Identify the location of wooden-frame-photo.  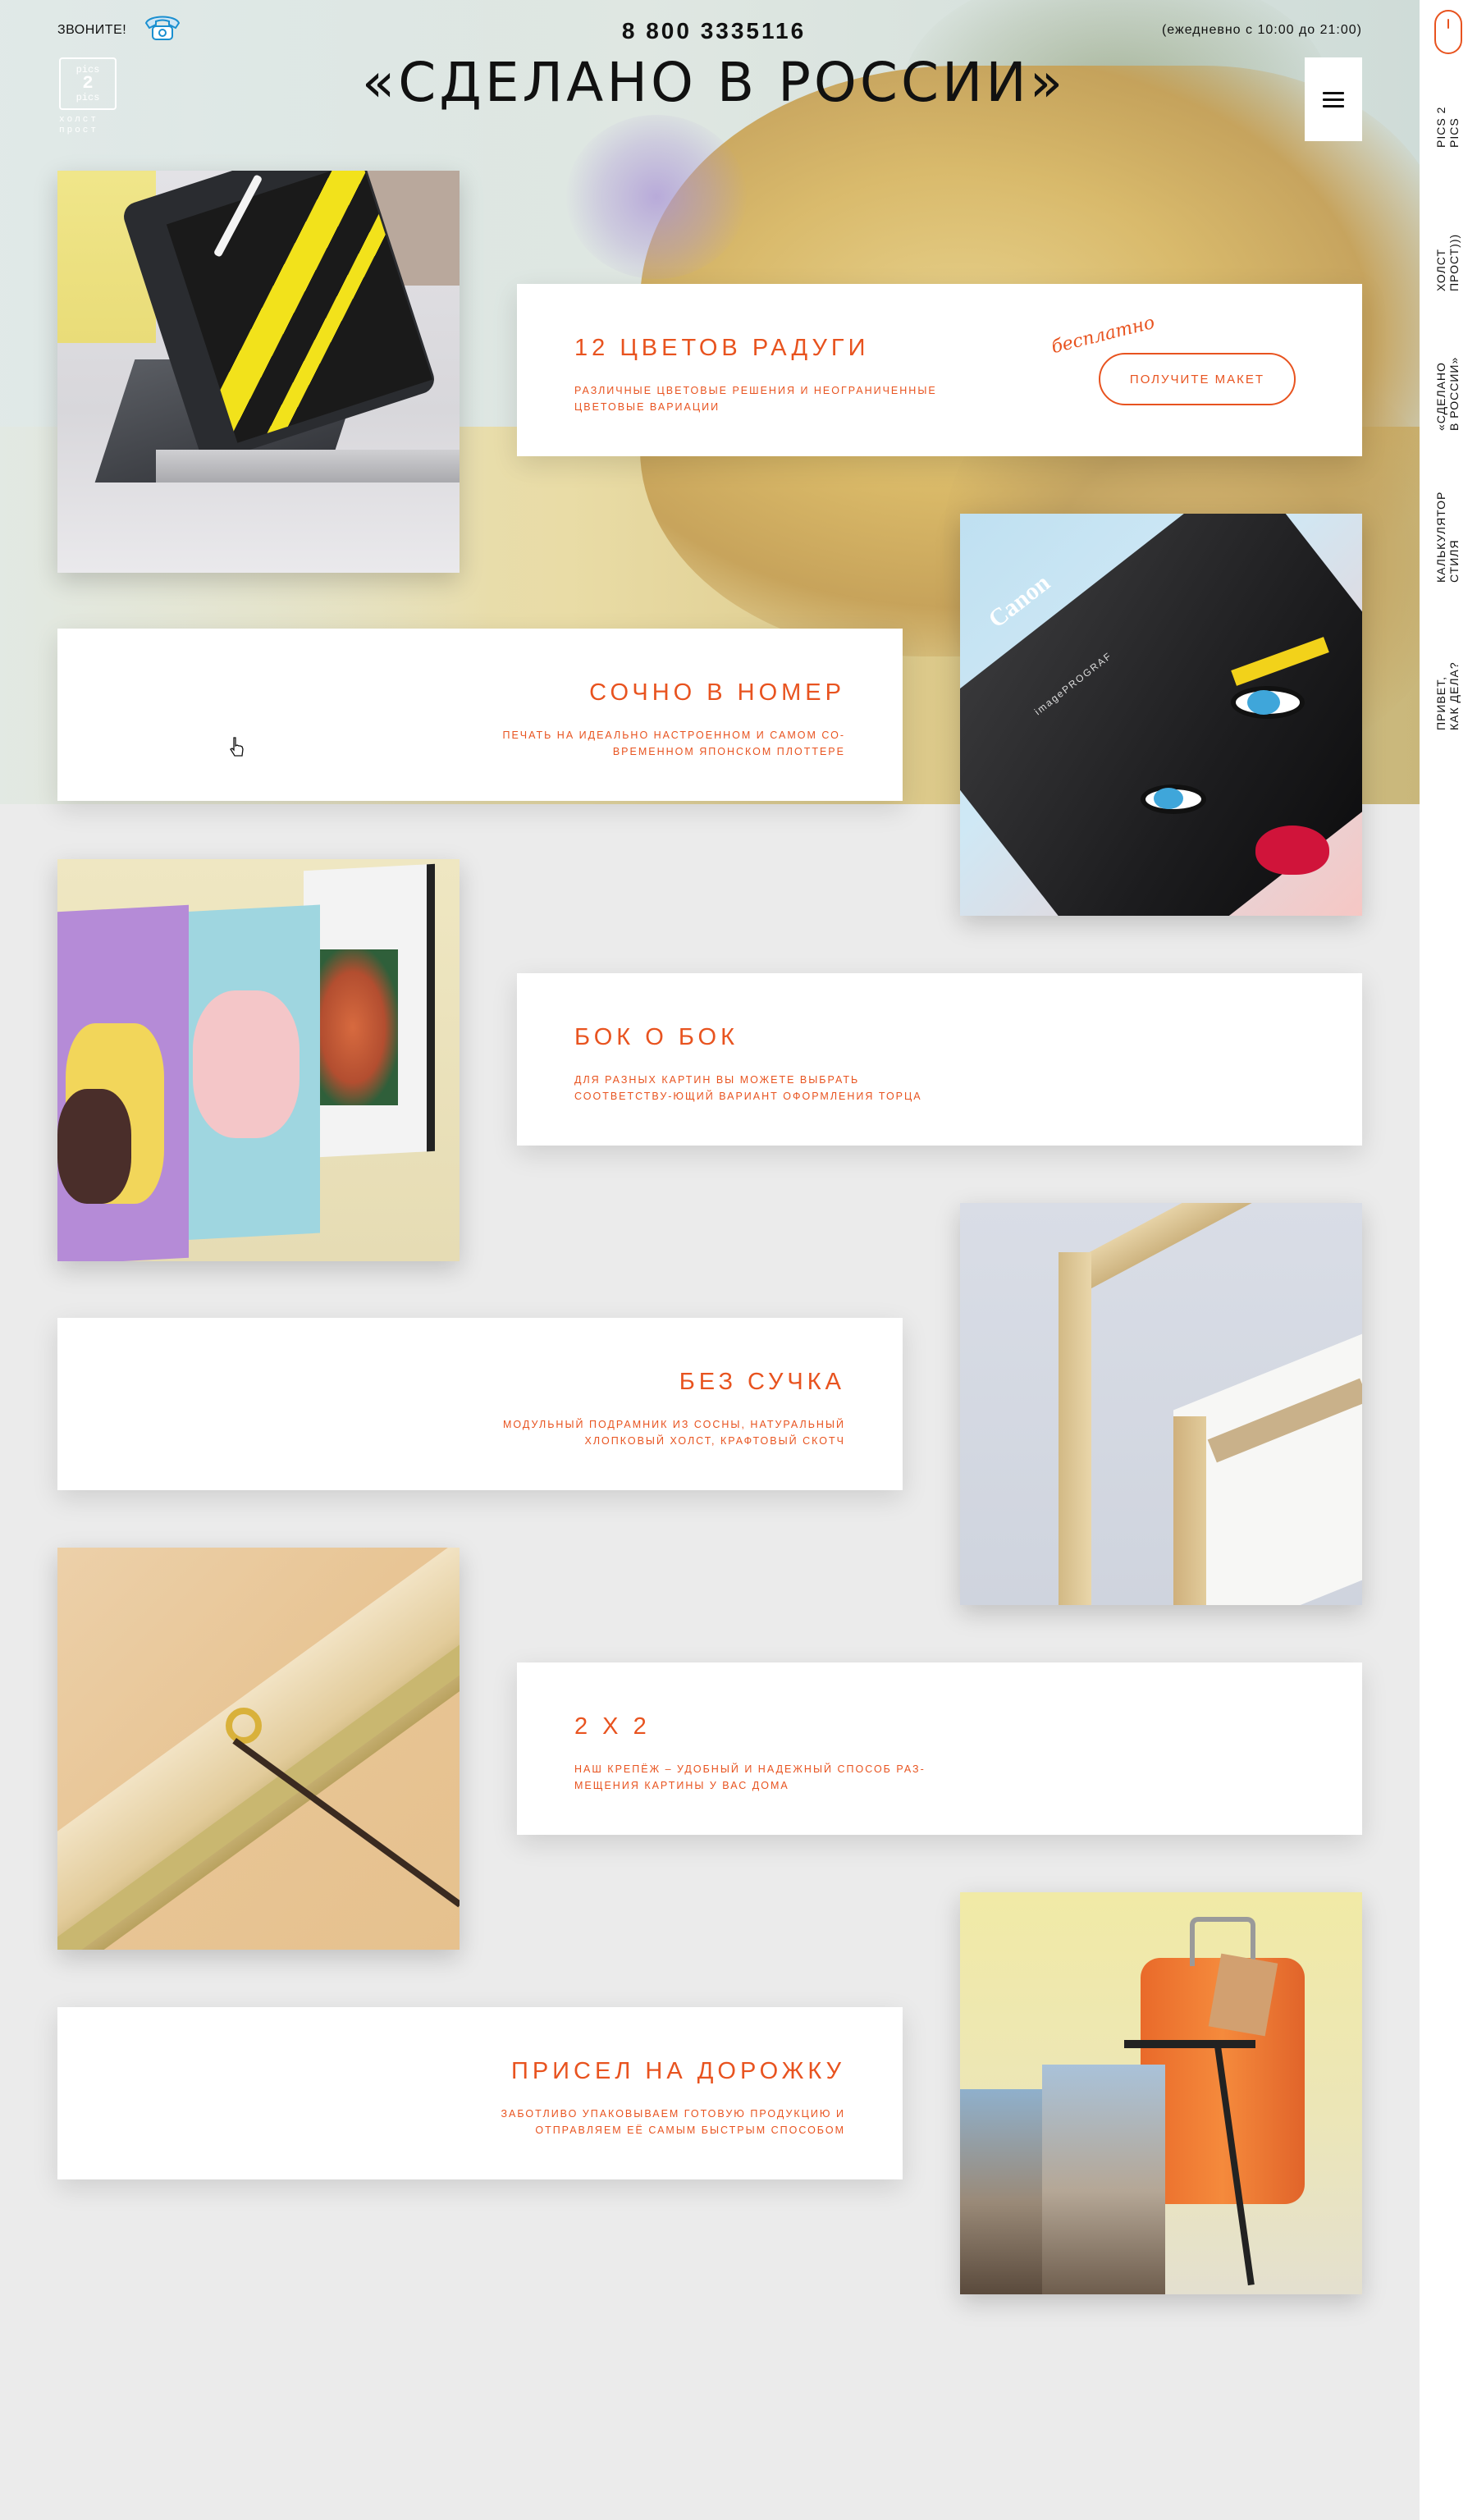
(1161, 1404).